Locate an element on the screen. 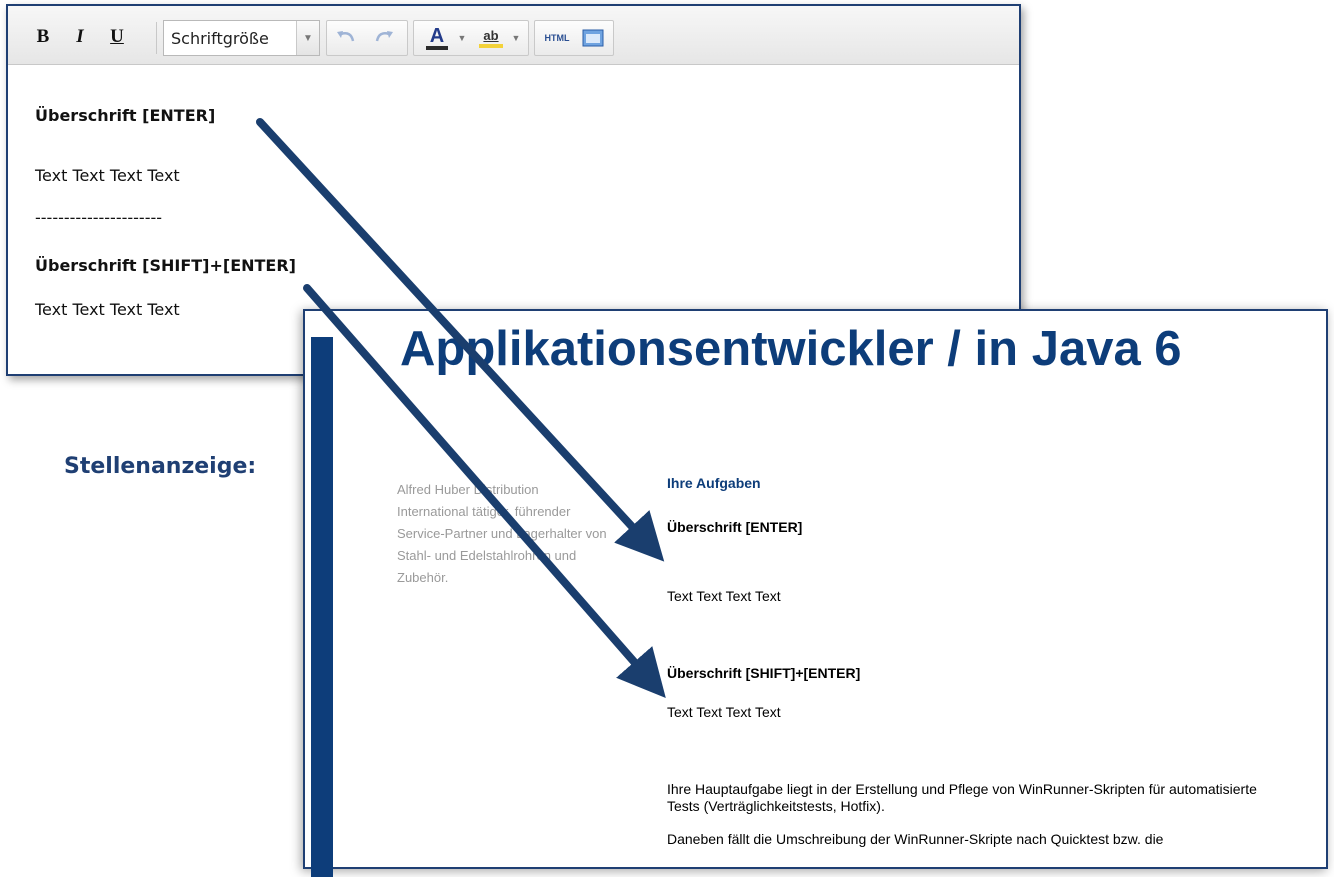  window-icon is located at coordinates (593, 38).